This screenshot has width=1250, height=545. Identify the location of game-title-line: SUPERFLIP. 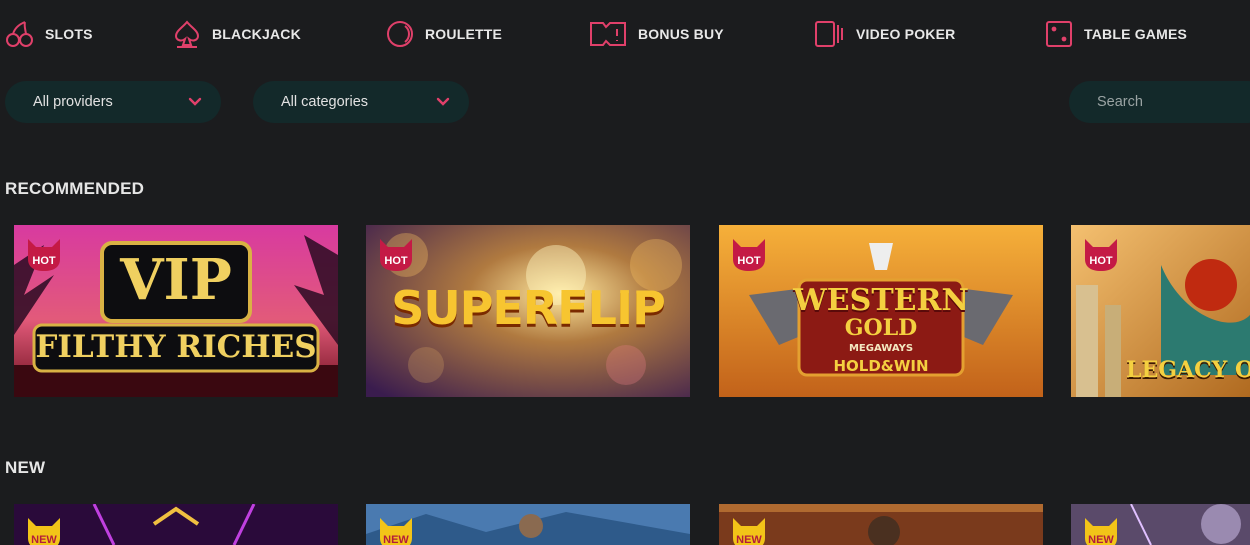
(528, 308).